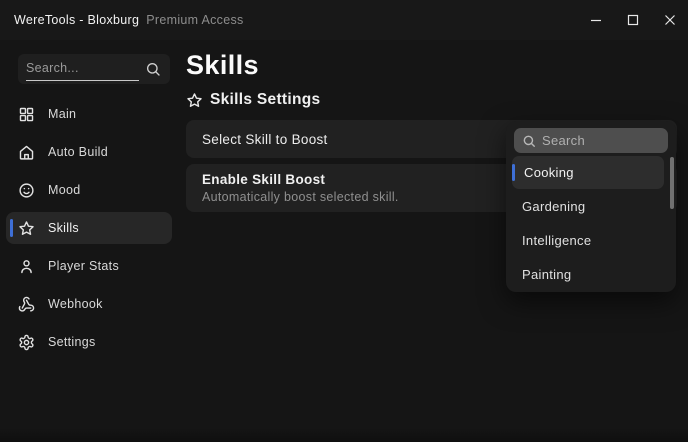  I want to click on sidebar-item-skills: Skills, so click(89, 228).